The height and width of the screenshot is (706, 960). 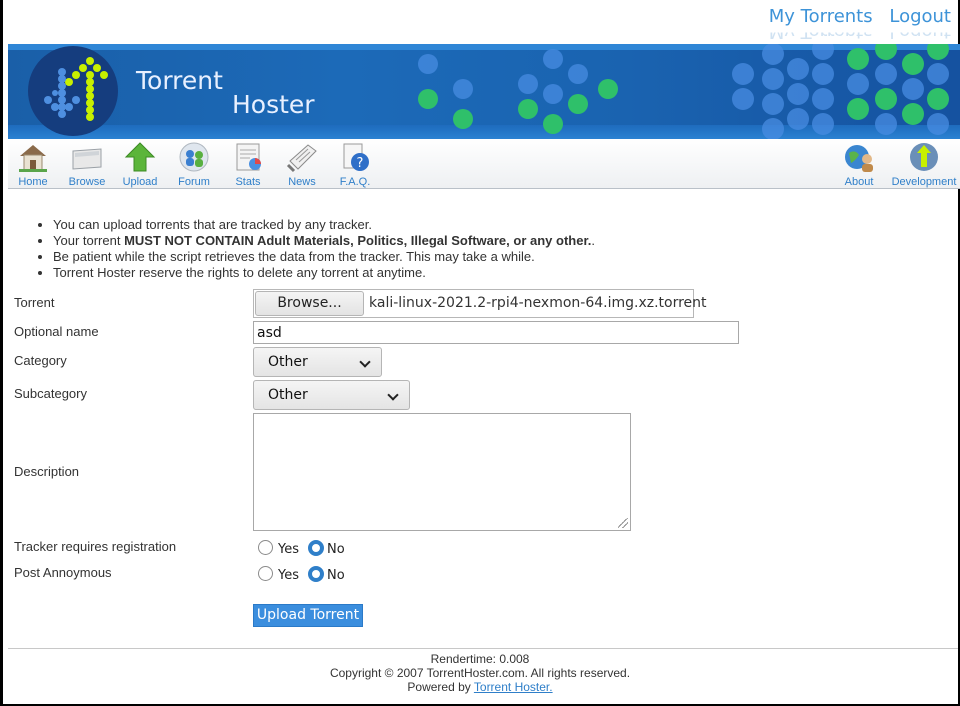 I want to click on nav-faq: ? F.A.Q., so click(x=355, y=164).